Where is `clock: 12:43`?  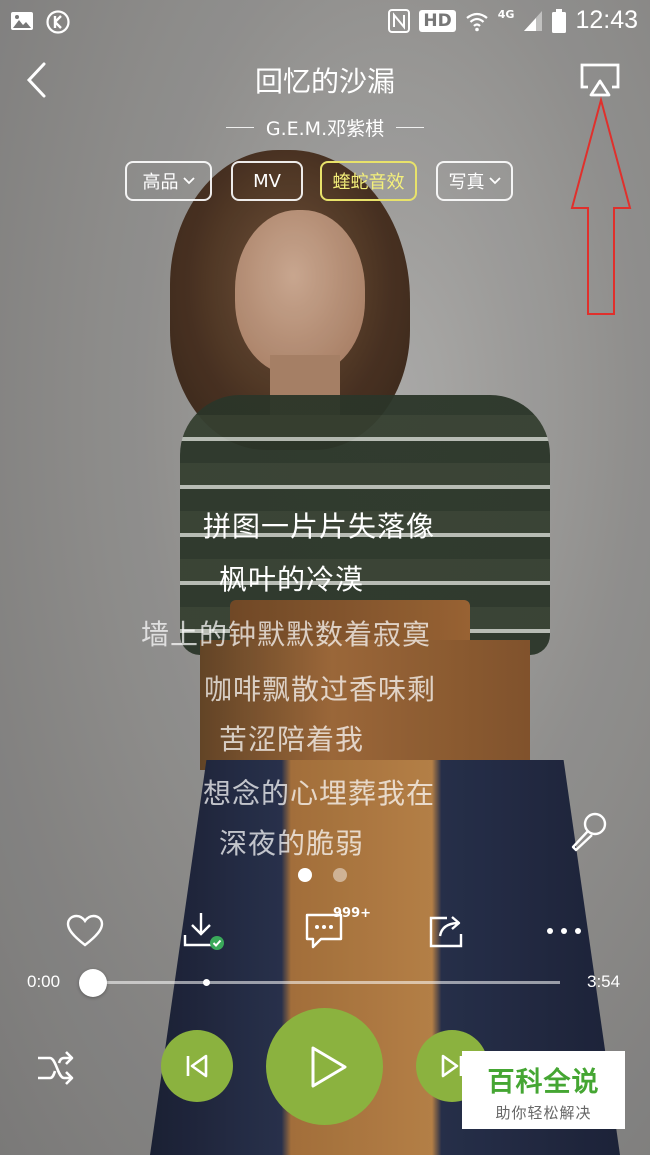
clock: 12:43 is located at coordinates (606, 20).